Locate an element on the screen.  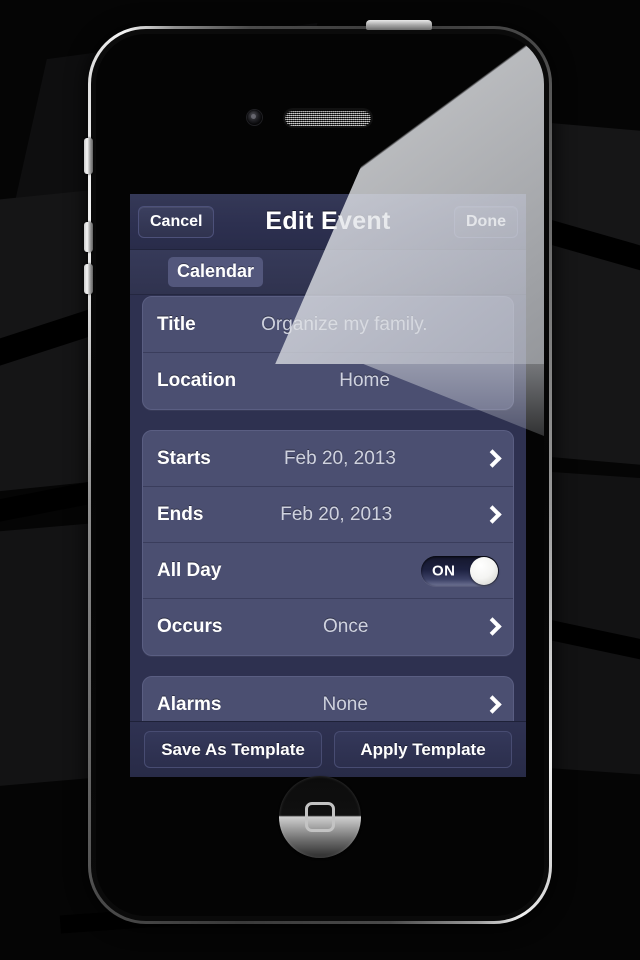
row-occurs: Occurs Once is located at coordinates (328, 627).